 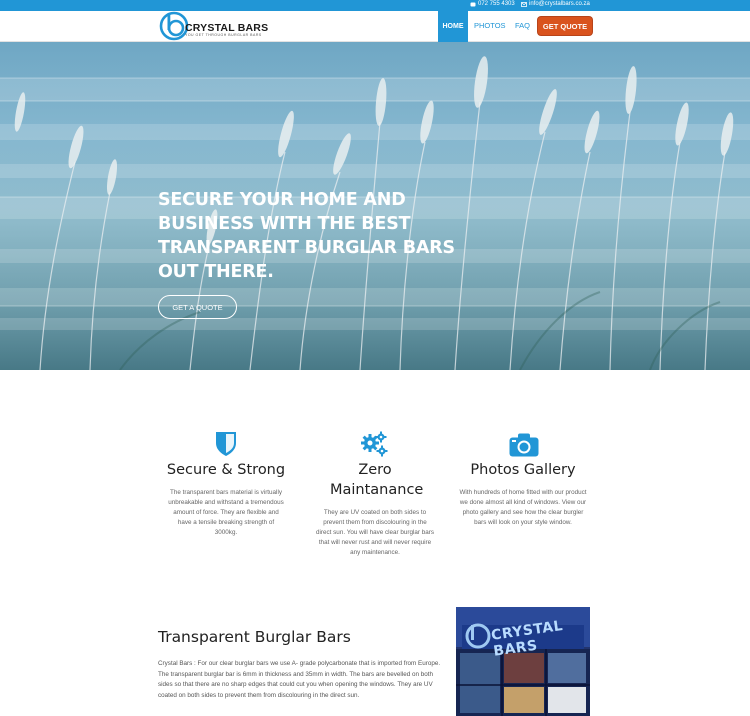 What do you see at coordinates (490, 25) in the screenshot?
I see `nav-photos: PHOTOS` at bounding box center [490, 25].